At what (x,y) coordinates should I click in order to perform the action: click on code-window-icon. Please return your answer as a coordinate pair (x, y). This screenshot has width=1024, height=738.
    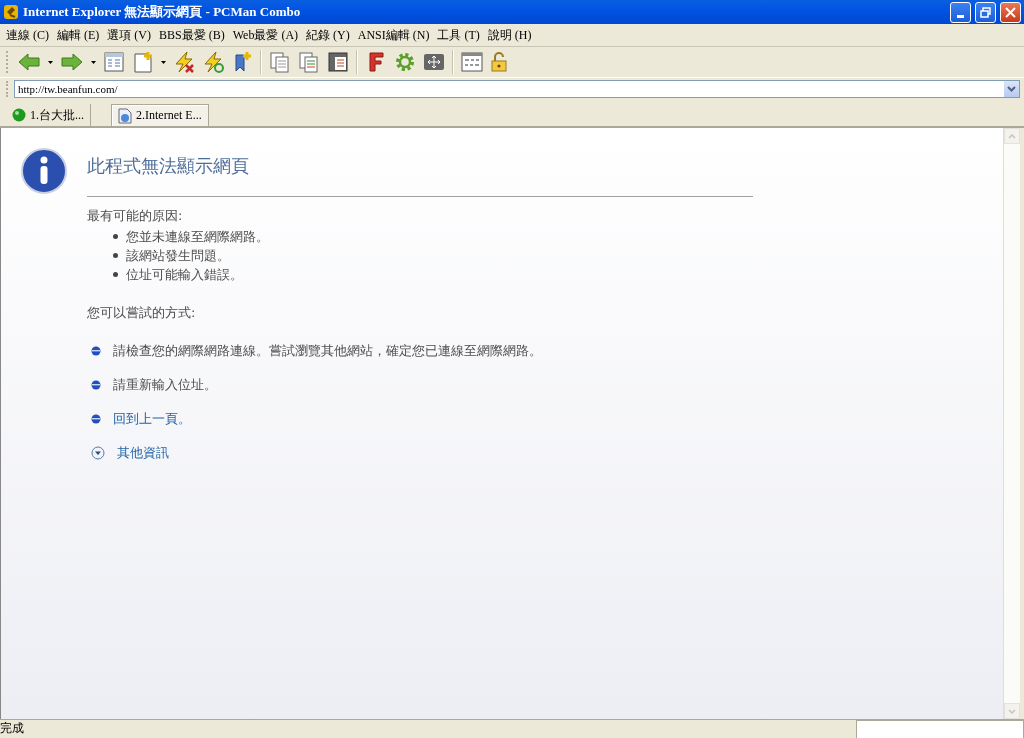
    Looking at the image, I should click on (472, 62).